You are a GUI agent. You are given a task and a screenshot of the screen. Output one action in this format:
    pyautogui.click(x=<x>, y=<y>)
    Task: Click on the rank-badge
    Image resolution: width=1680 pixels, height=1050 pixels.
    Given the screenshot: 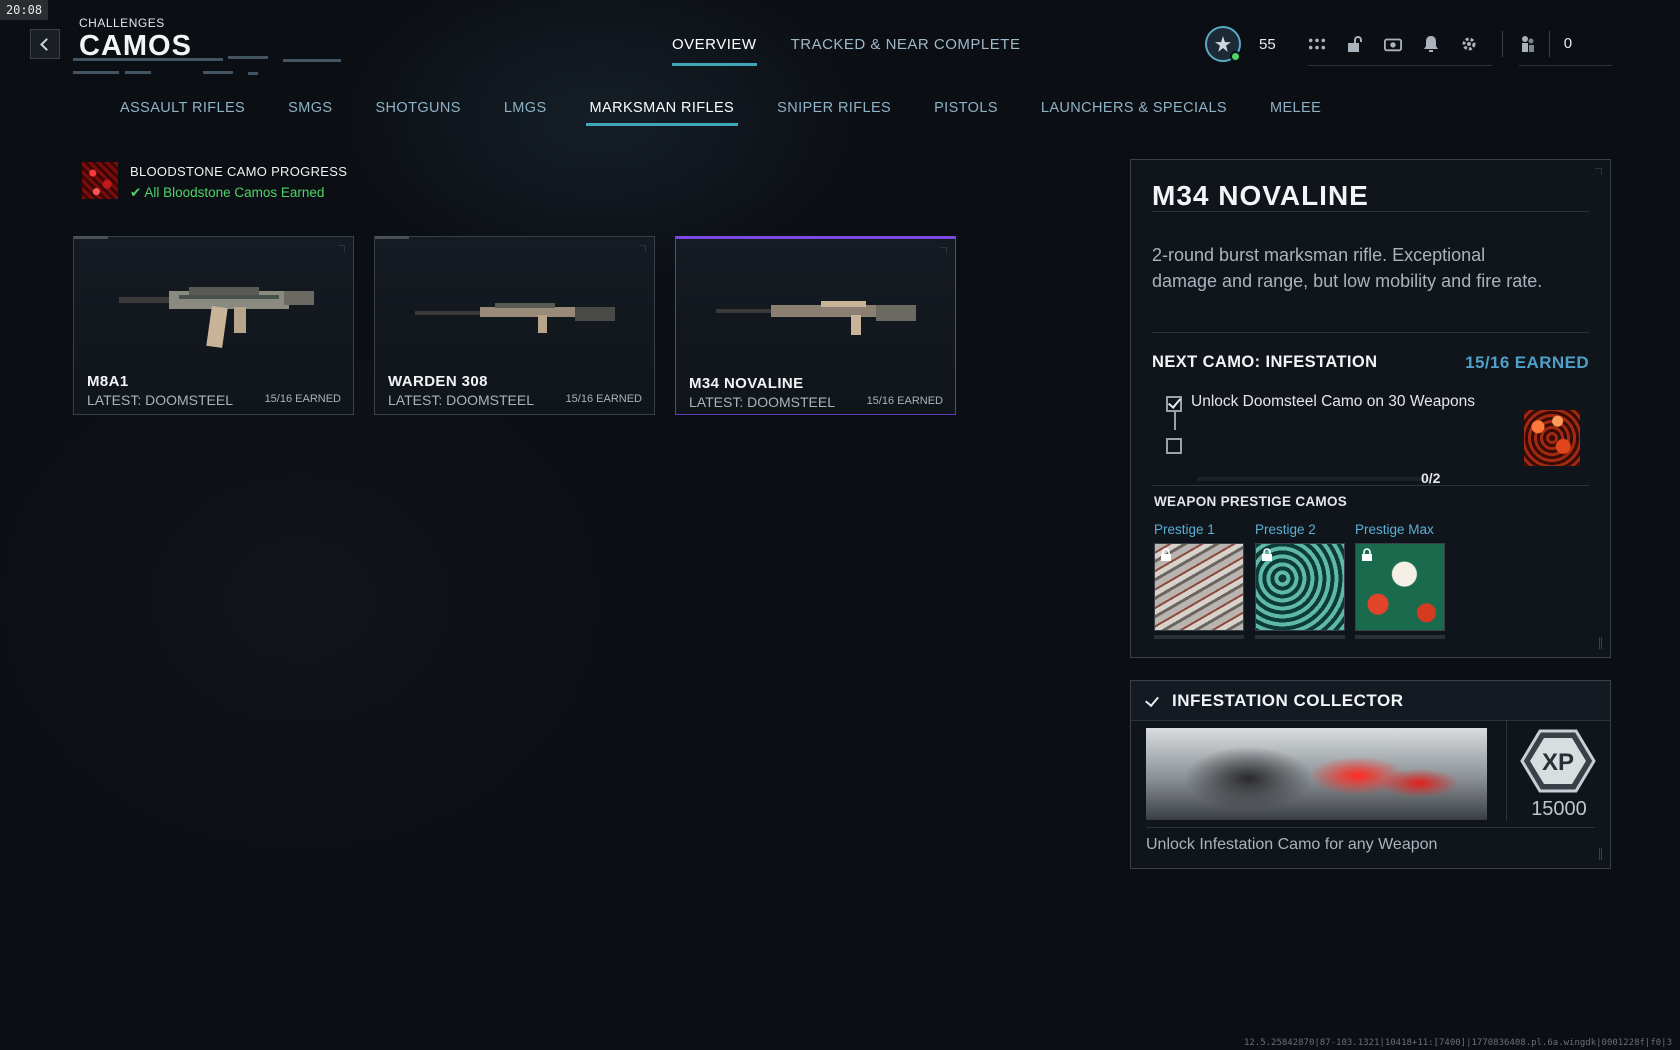 What is the action you would take?
    pyautogui.click(x=1223, y=44)
    